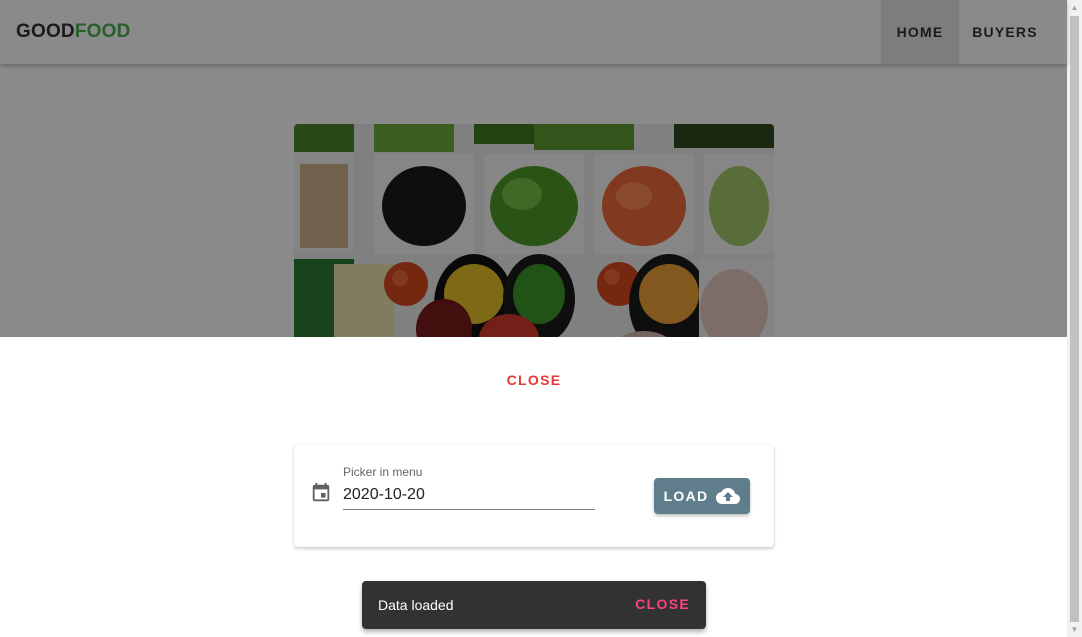 This screenshot has height=637, width=1082. What do you see at coordinates (469, 495) in the screenshot?
I see `date-picker-input` at bounding box center [469, 495].